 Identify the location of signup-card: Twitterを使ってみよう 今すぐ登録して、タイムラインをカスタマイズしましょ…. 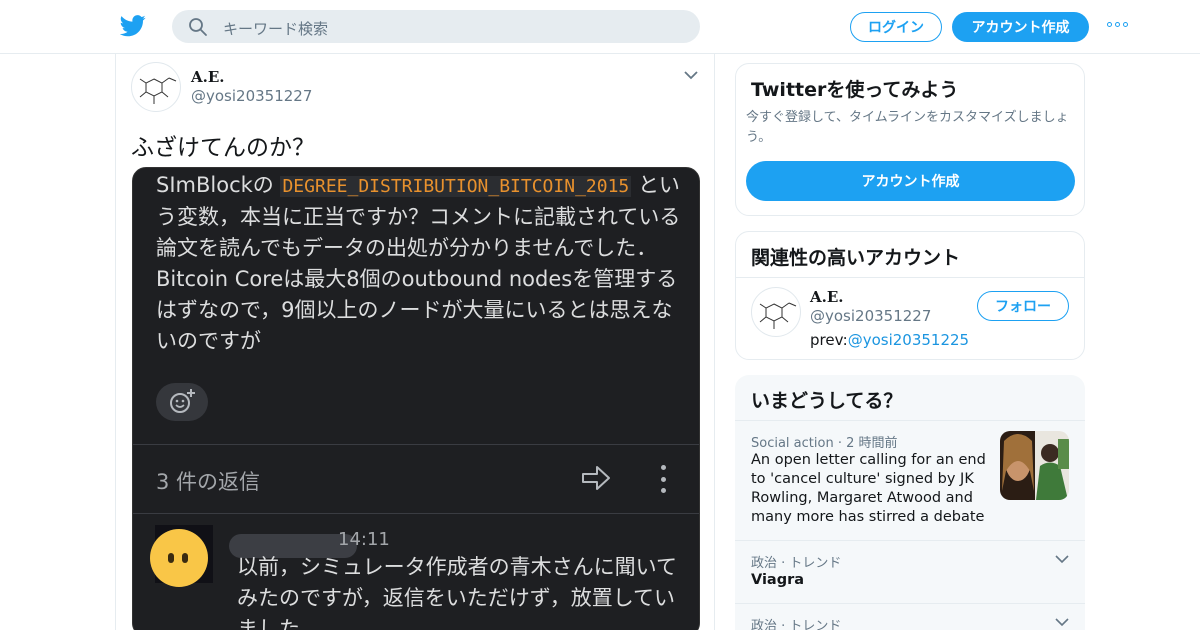
(910, 139).